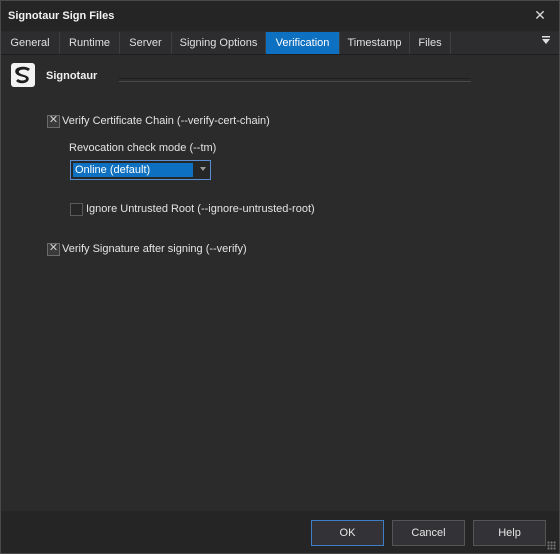  I want to click on tab-general: General, so click(30, 43).